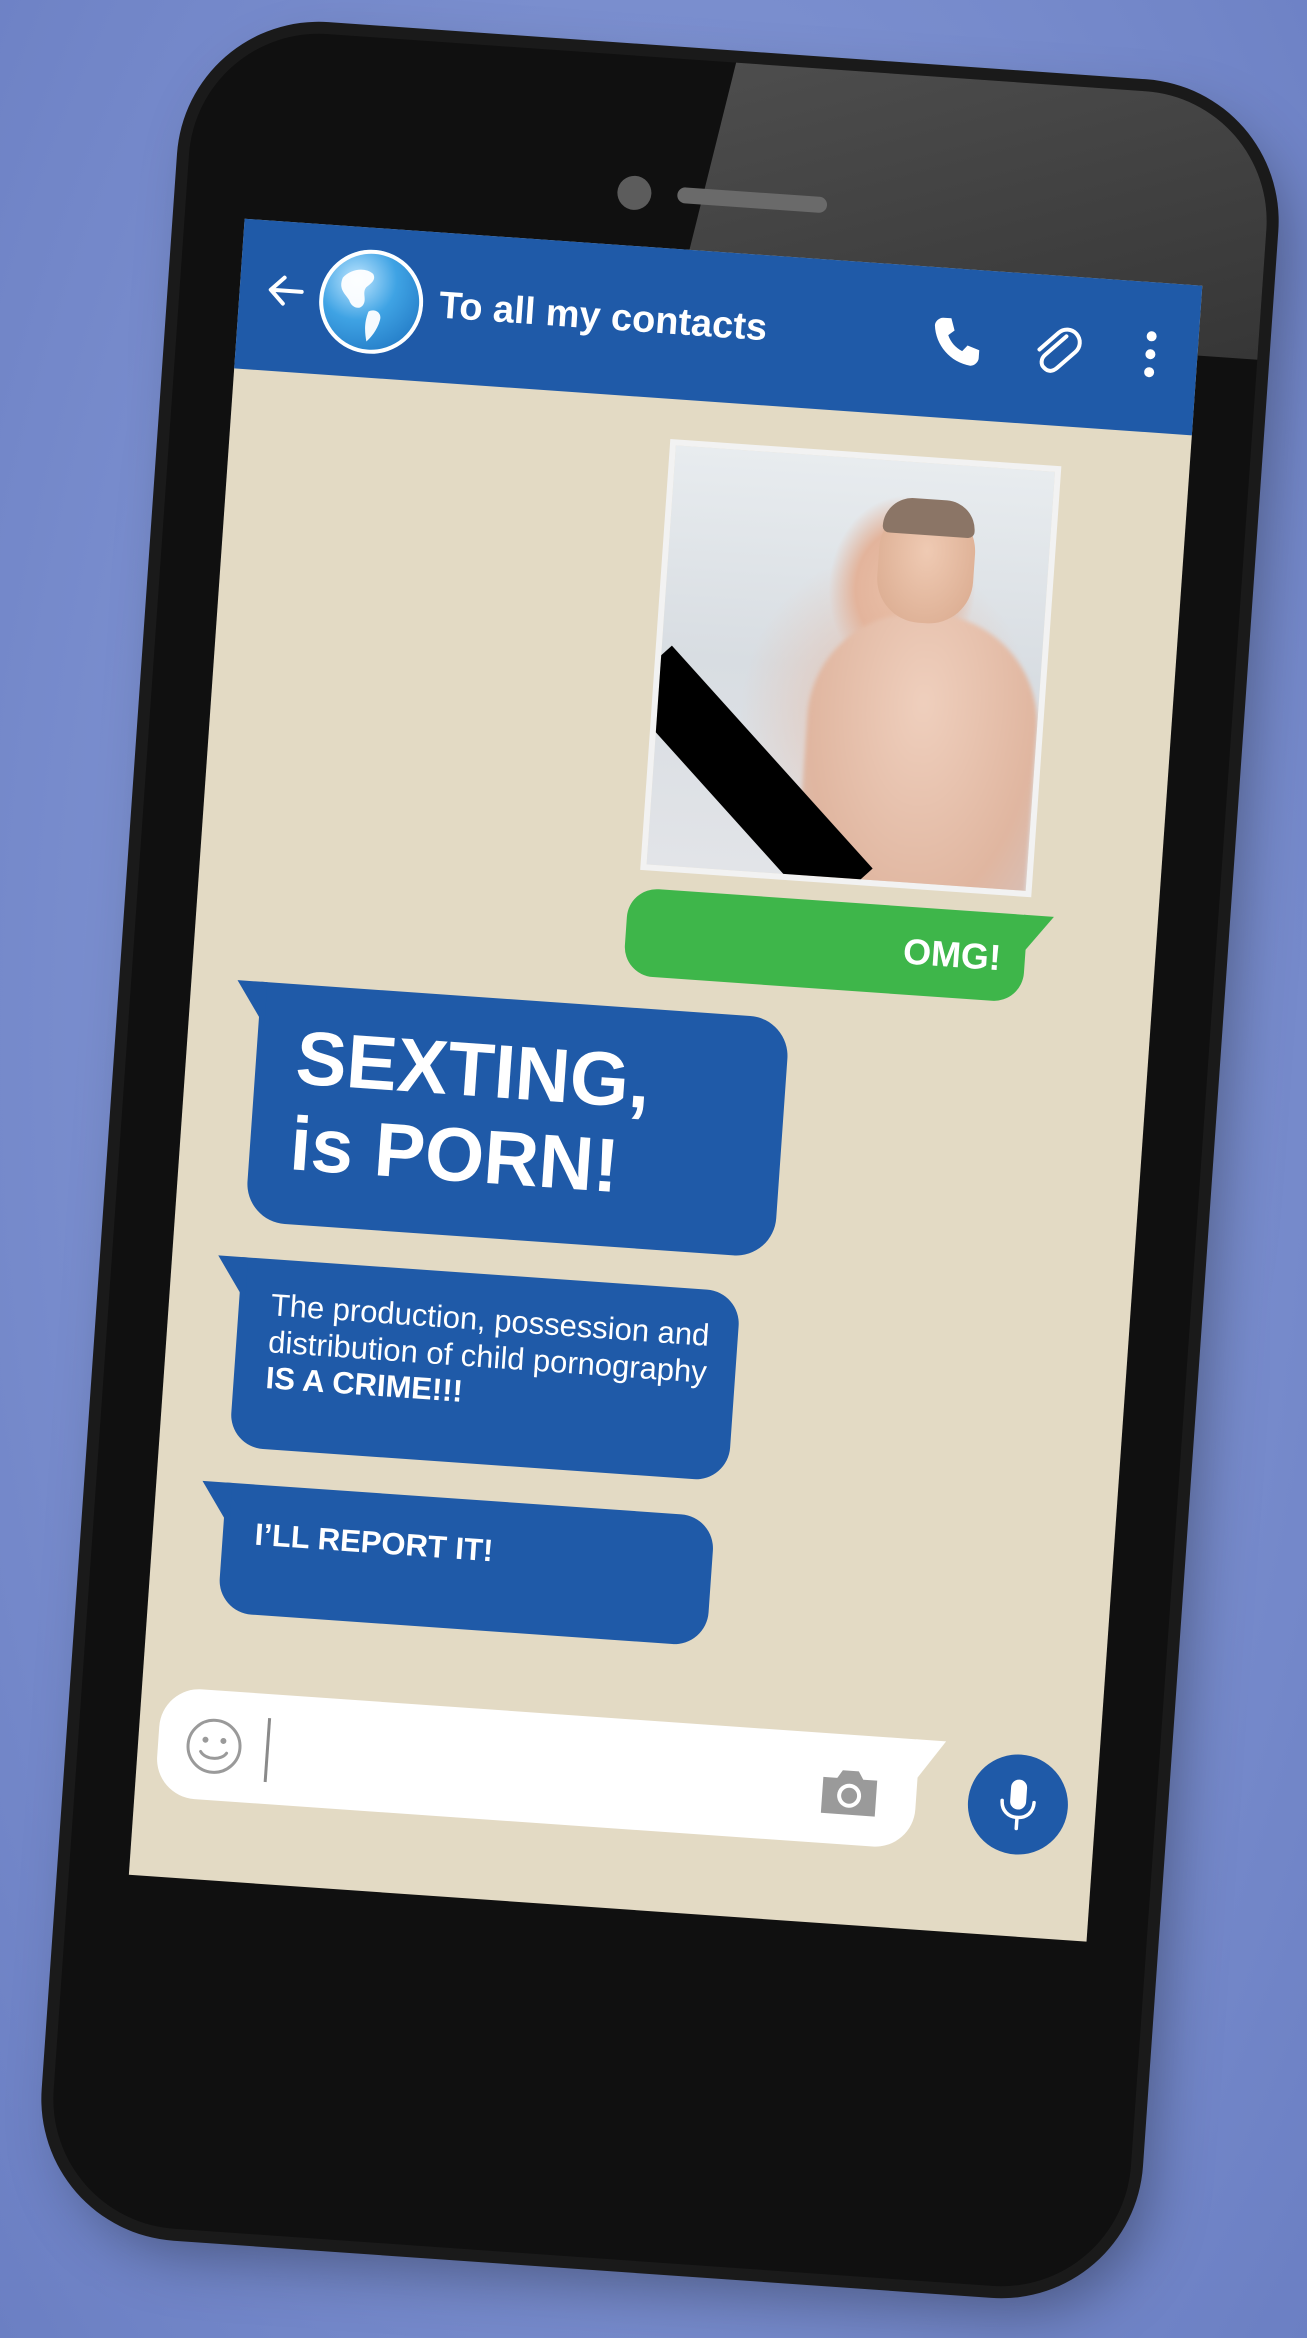 This screenshot has width=1307, height=2338. I want to click on voice-record-button, so click(1018, 1804).